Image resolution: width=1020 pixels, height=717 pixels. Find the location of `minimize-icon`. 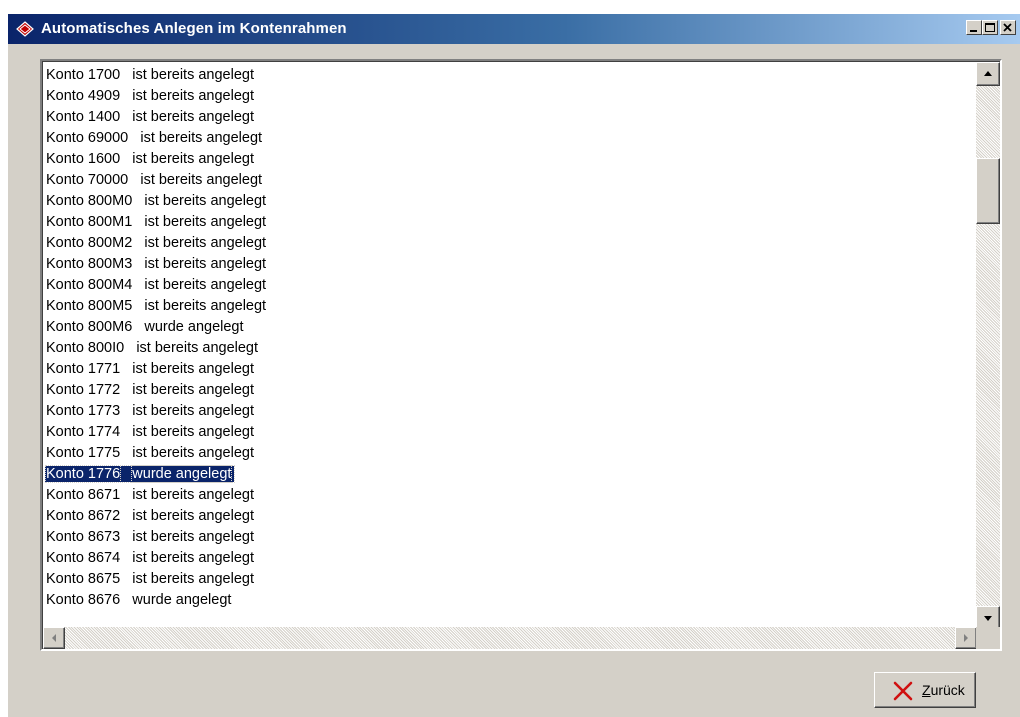

minimize-icon is located at coordinates (973, 31).